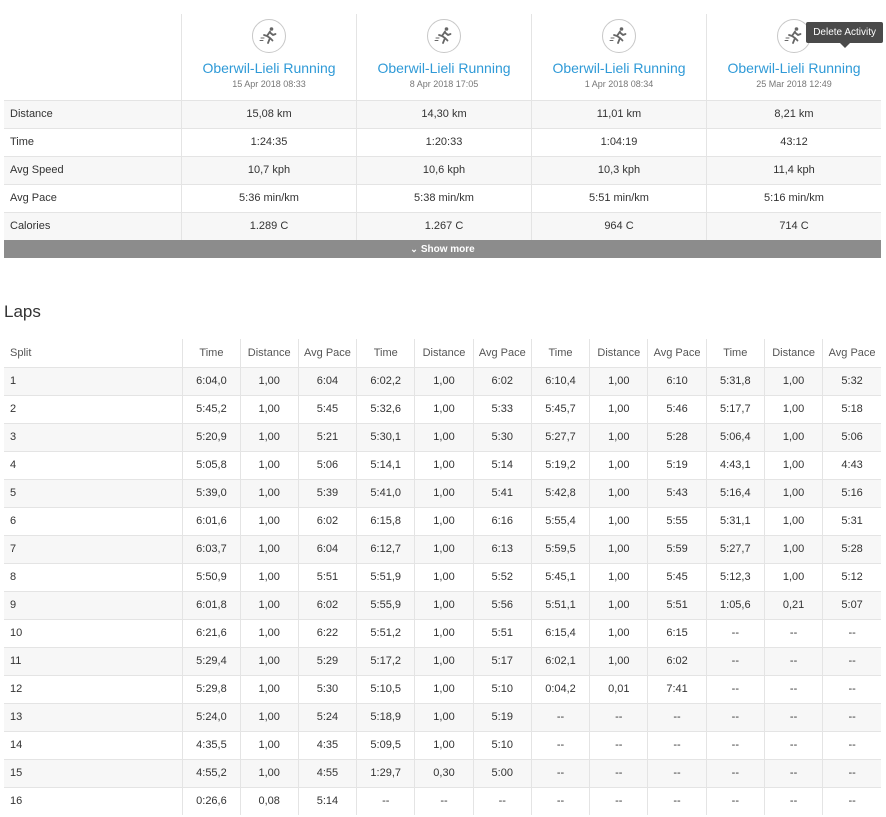  What do you see at coordinates (502, 576) in the screenshot?
I see `lap-cell: 5:52` at bounding box center [502, 576].